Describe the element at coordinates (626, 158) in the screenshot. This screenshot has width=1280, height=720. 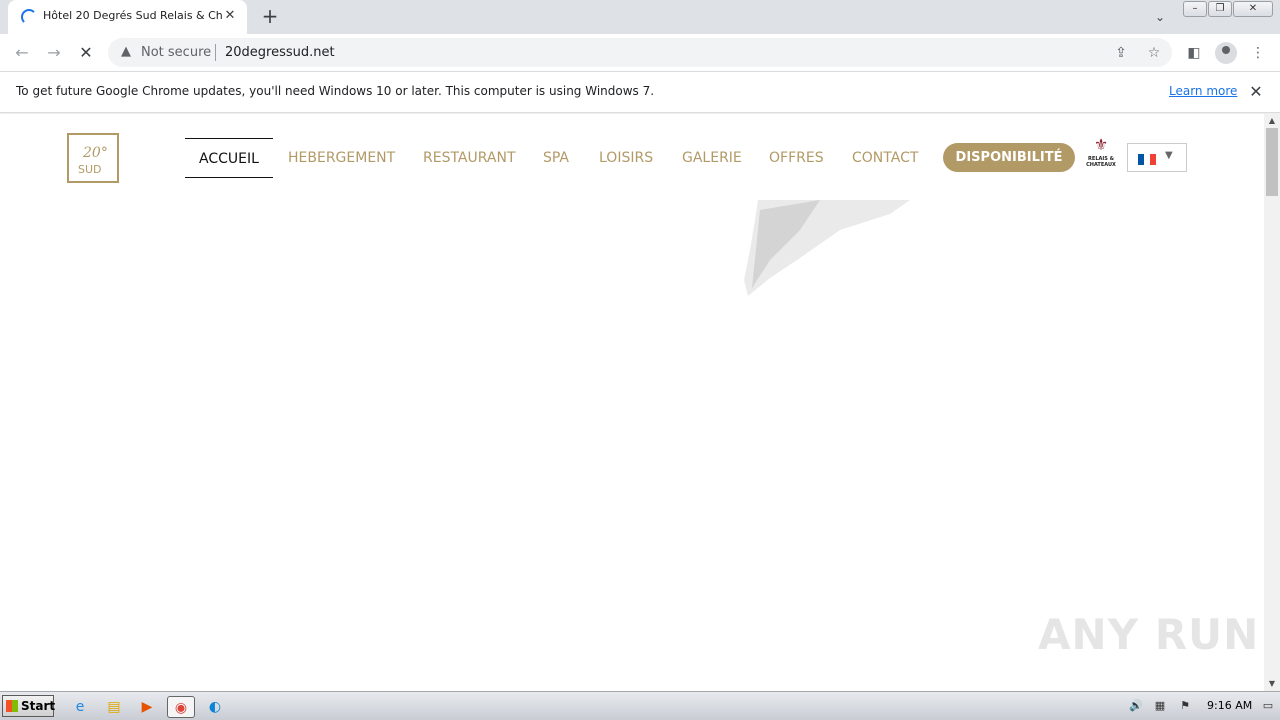
I see `nav-item-loisirs: LOISIRS` at that location.